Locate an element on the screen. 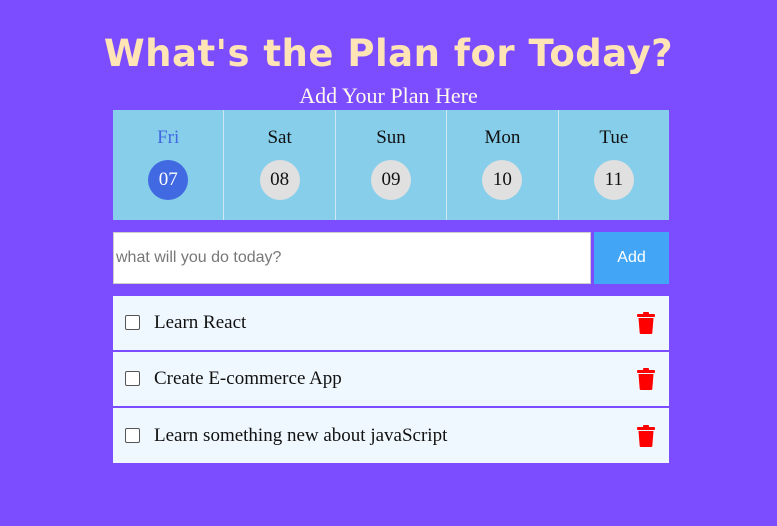 This screenshot has width=777, height=526. calendar-day-fri: Fri 07 is located at coordinates (169, 165).